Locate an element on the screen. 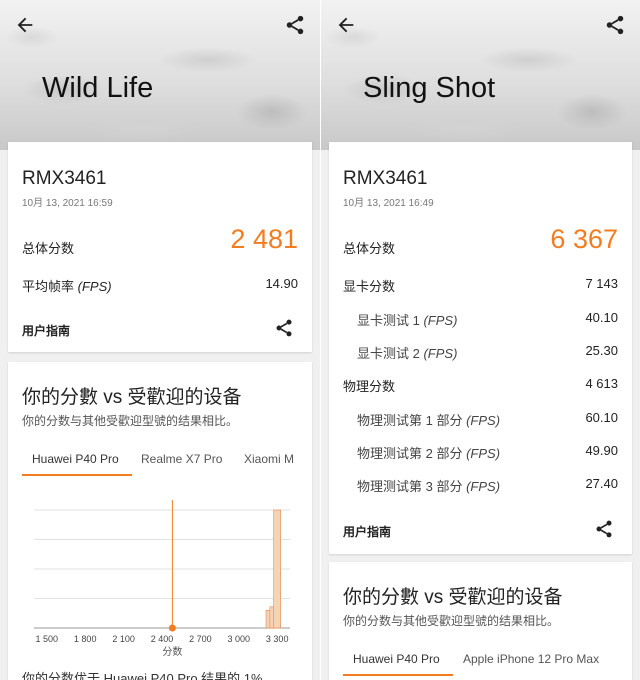  x-tick-label: 1 800 is located at coordinates (85, 639).